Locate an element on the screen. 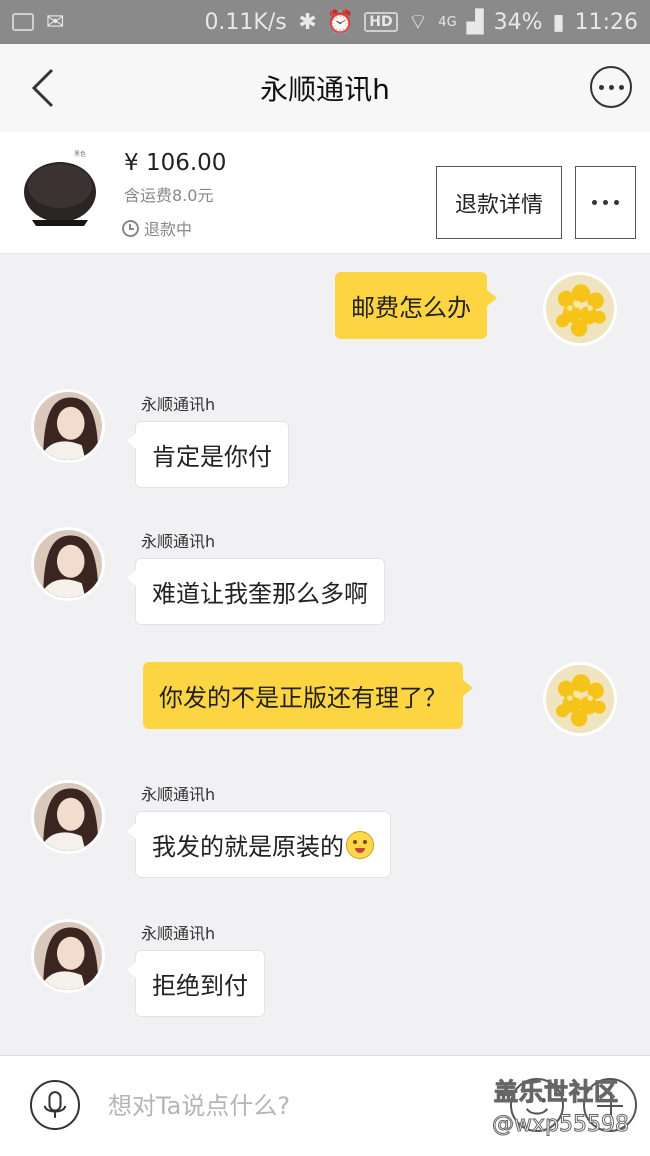 The image size is (650, 1156). bluetooth-icon: ✱ is located at coordinates (307, 22).